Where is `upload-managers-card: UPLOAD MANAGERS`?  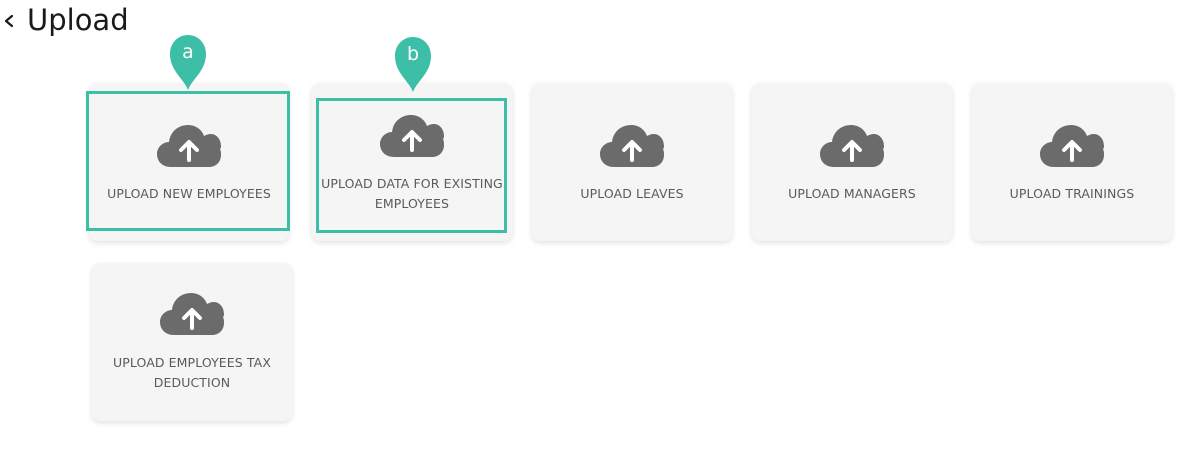 upload-managers-card: UPLOAD MANAGERS is located at coordinates (852, 162).